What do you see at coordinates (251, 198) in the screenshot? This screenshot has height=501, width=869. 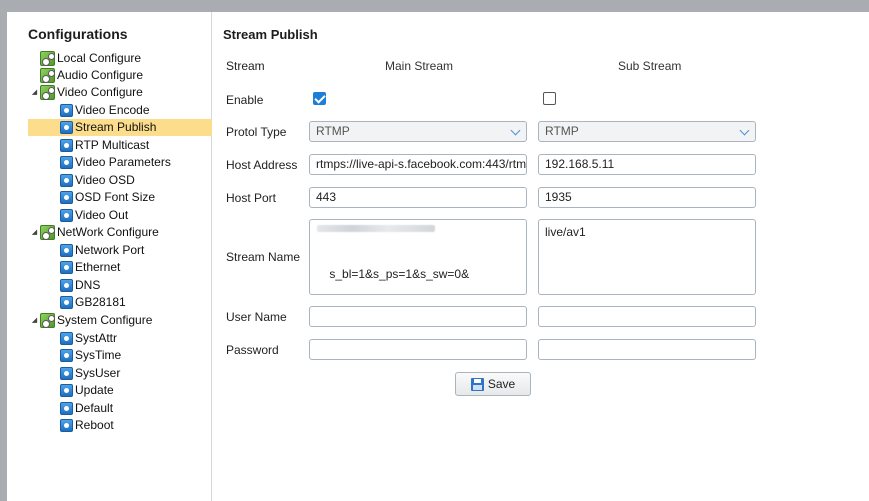 I see `host-port-label: Host Port` at bounding box center [251, 198].